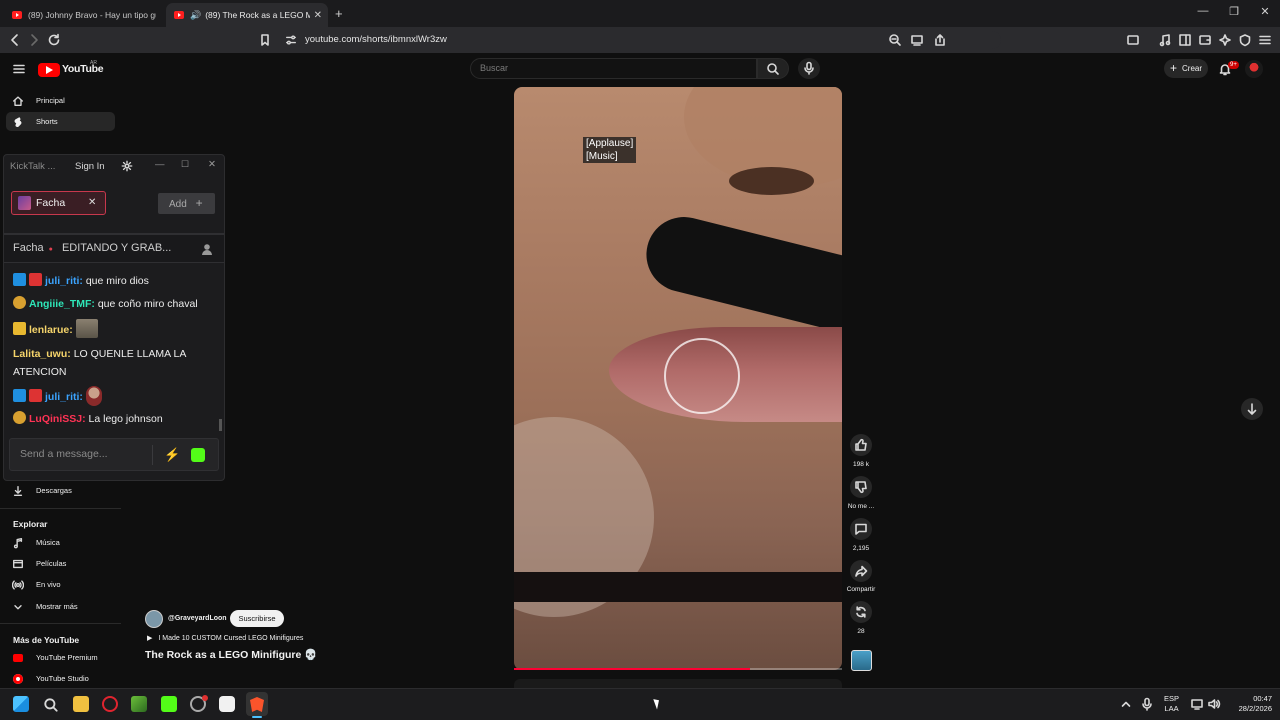 The width and height of the screenshot is (1280, 720). What do you see at coordinates (60, 100) in the screenshot?
I see `sidebar-item-home: Principal` at bounding box center [60, 100].